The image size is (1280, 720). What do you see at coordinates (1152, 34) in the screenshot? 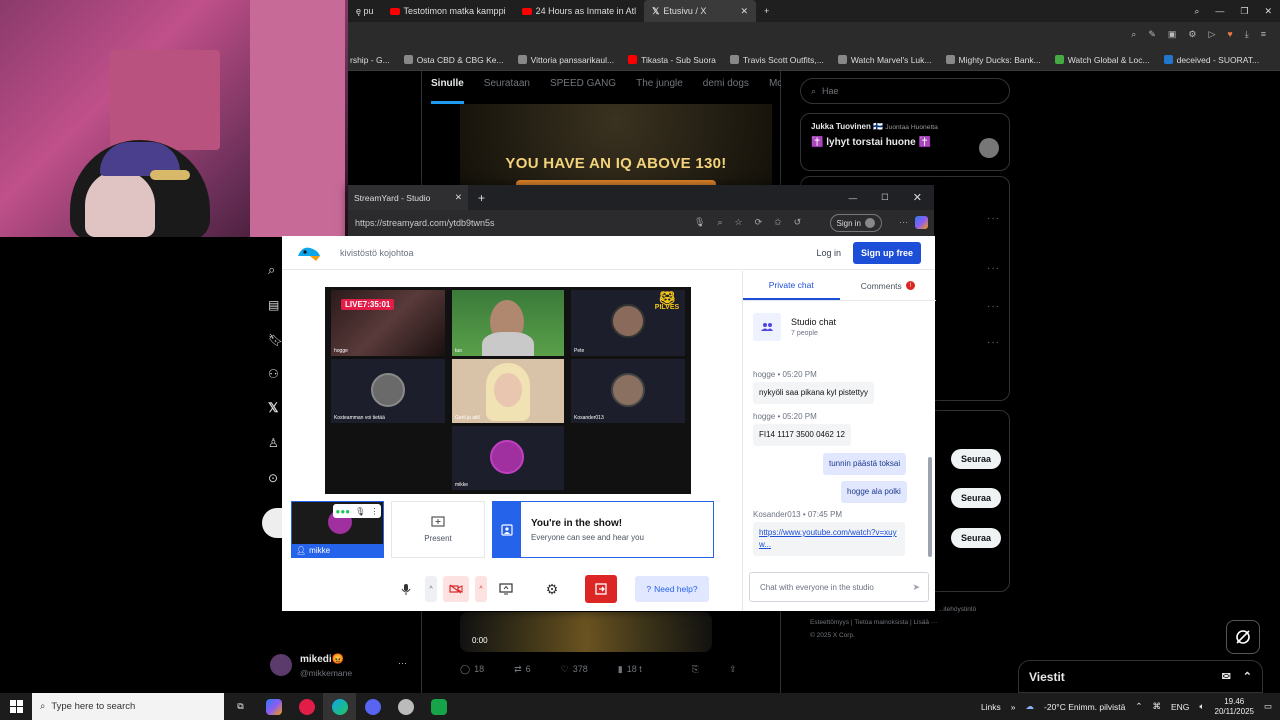
I see `extension-icon: ✎` at bounding box center [1152, 34].